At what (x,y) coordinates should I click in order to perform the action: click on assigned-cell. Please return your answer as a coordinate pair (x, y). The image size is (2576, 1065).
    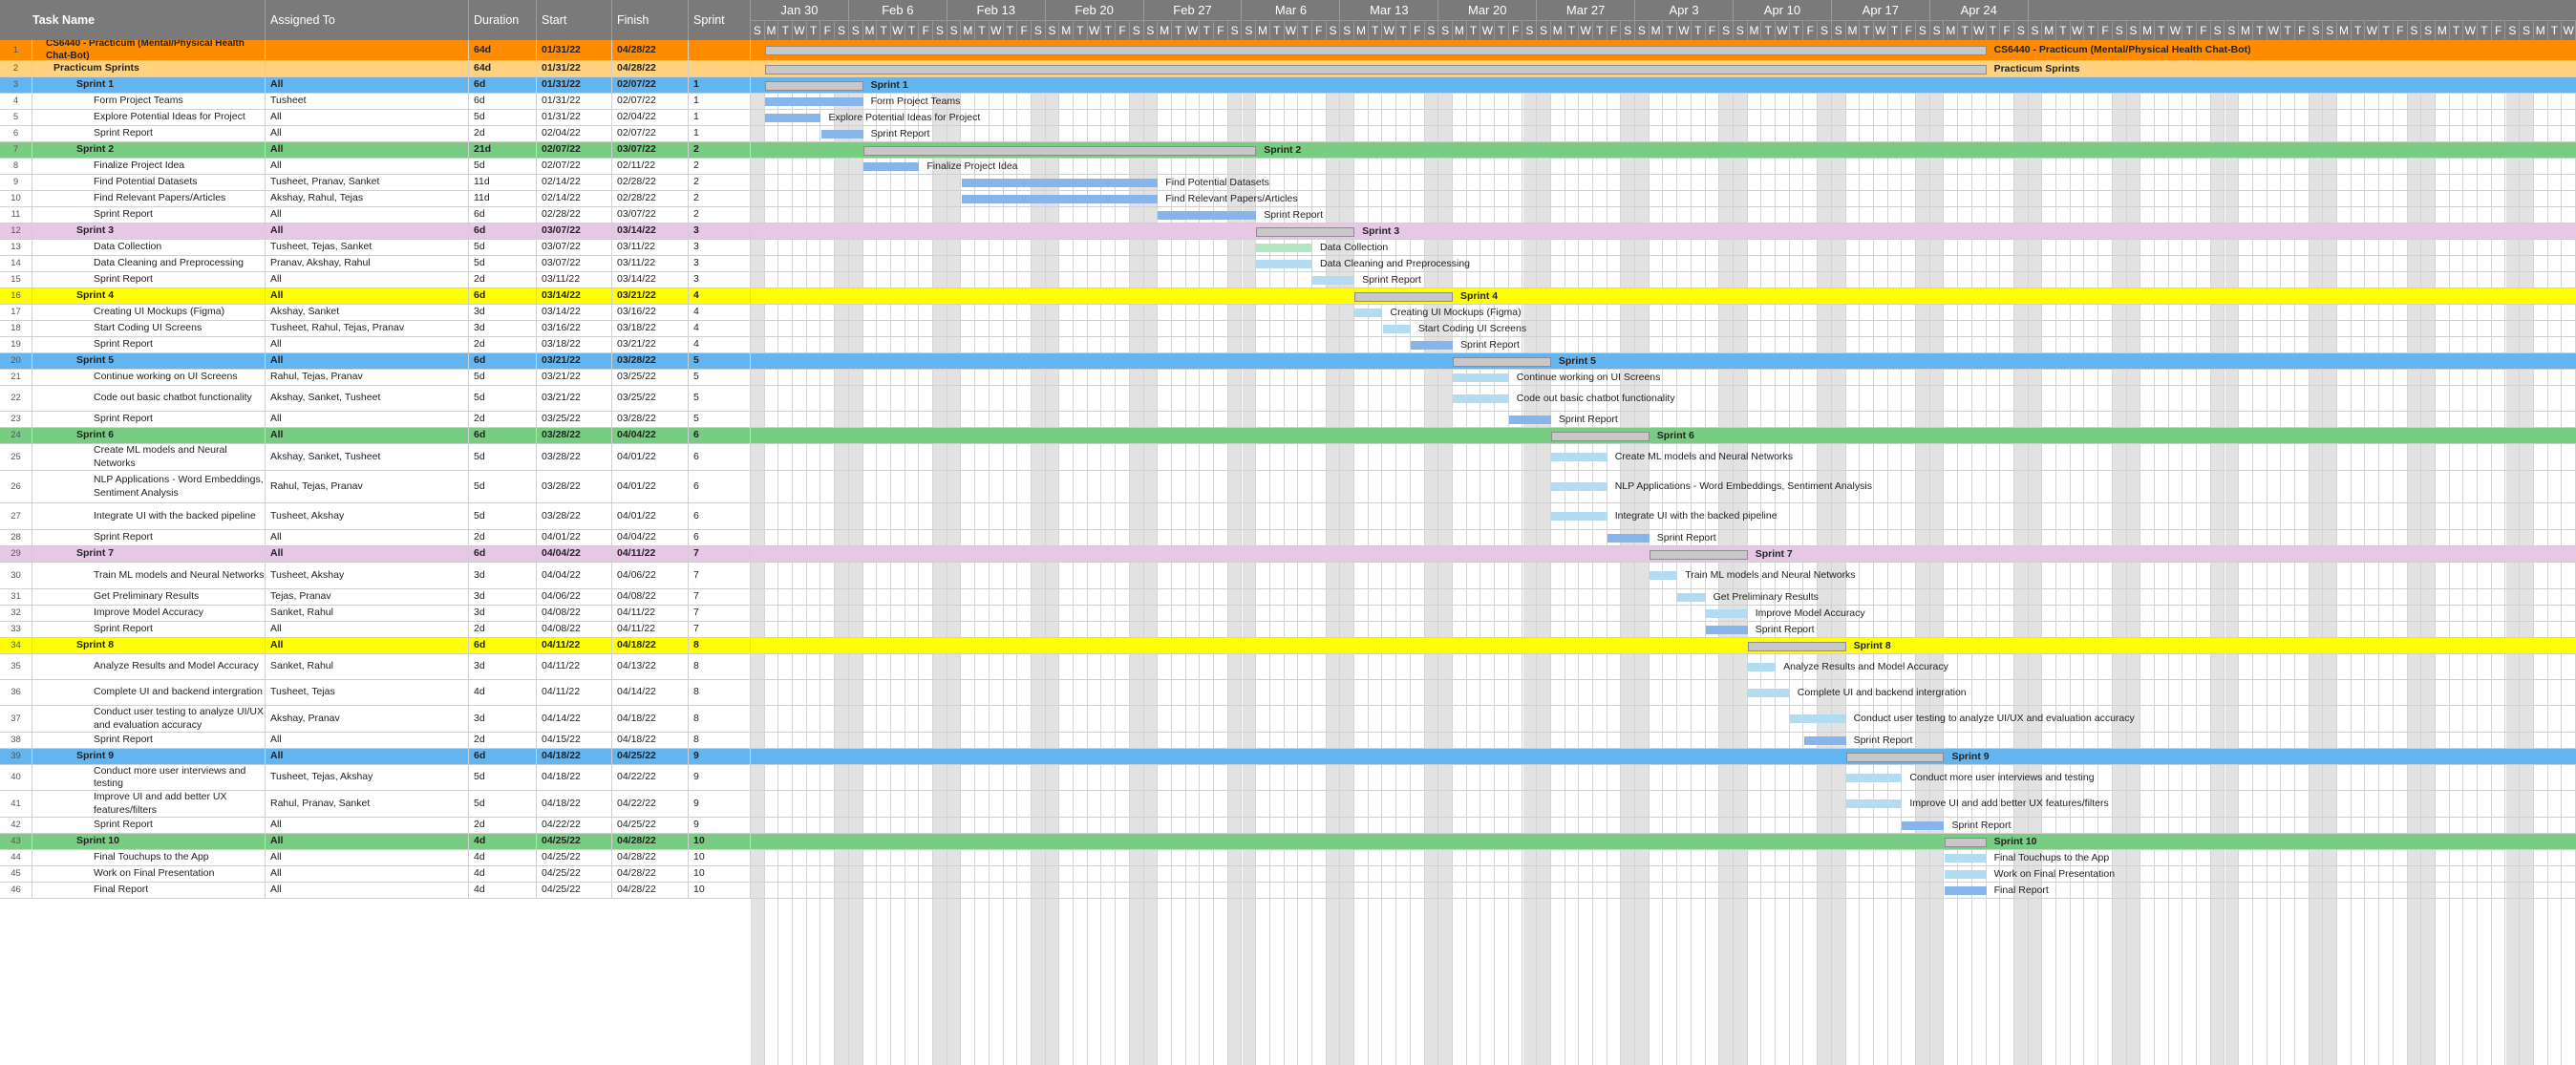
    Looking at the image, I should click on (367, 50).